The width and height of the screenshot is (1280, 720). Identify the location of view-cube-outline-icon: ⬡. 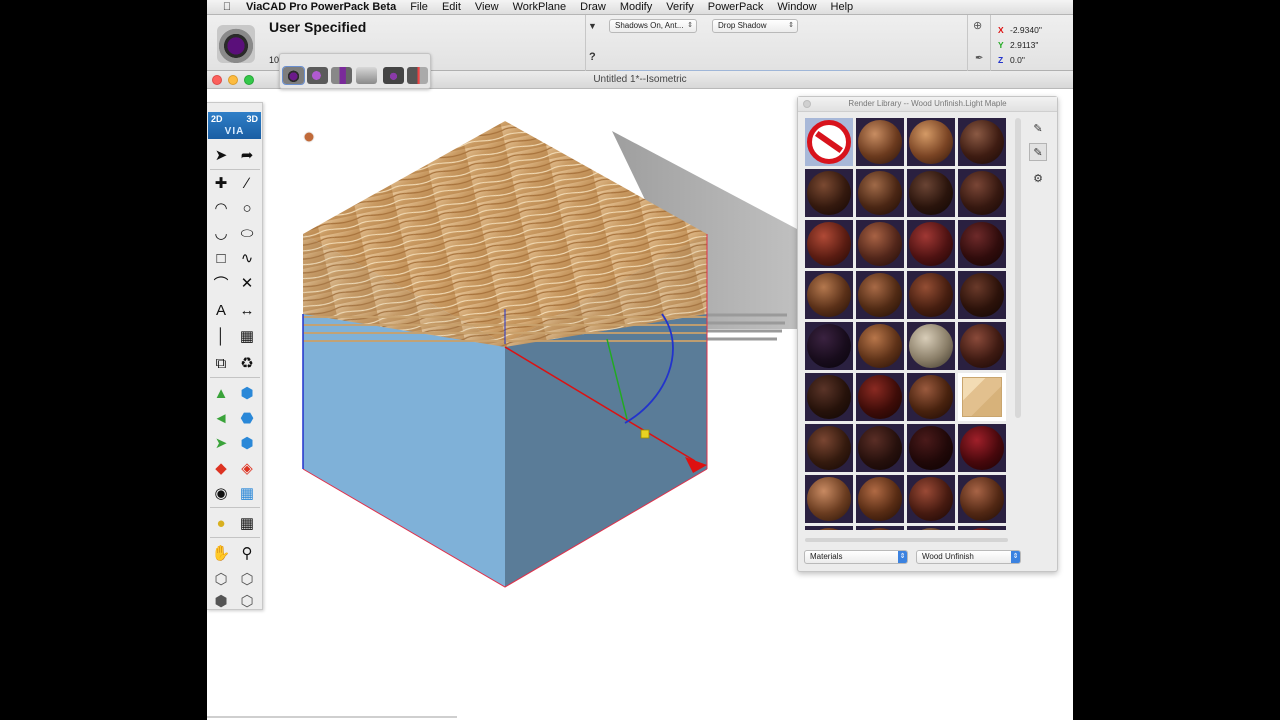
(247, 601).